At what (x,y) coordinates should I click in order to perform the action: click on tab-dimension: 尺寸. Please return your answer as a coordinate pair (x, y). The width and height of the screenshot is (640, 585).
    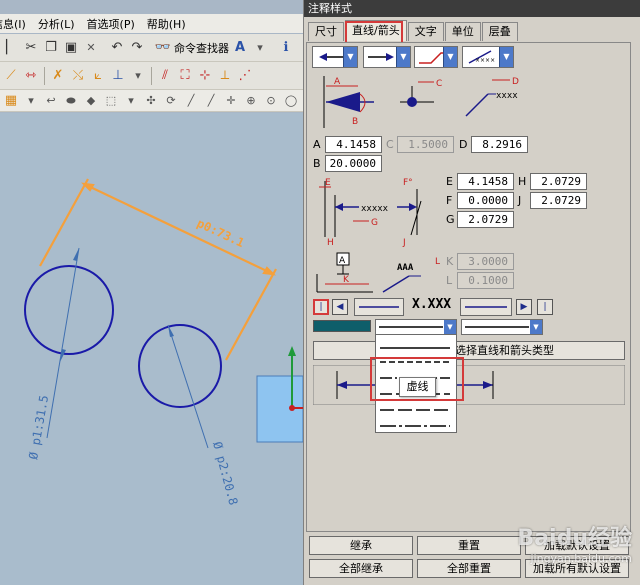
    Looking at the image, I should click on (326, 31).